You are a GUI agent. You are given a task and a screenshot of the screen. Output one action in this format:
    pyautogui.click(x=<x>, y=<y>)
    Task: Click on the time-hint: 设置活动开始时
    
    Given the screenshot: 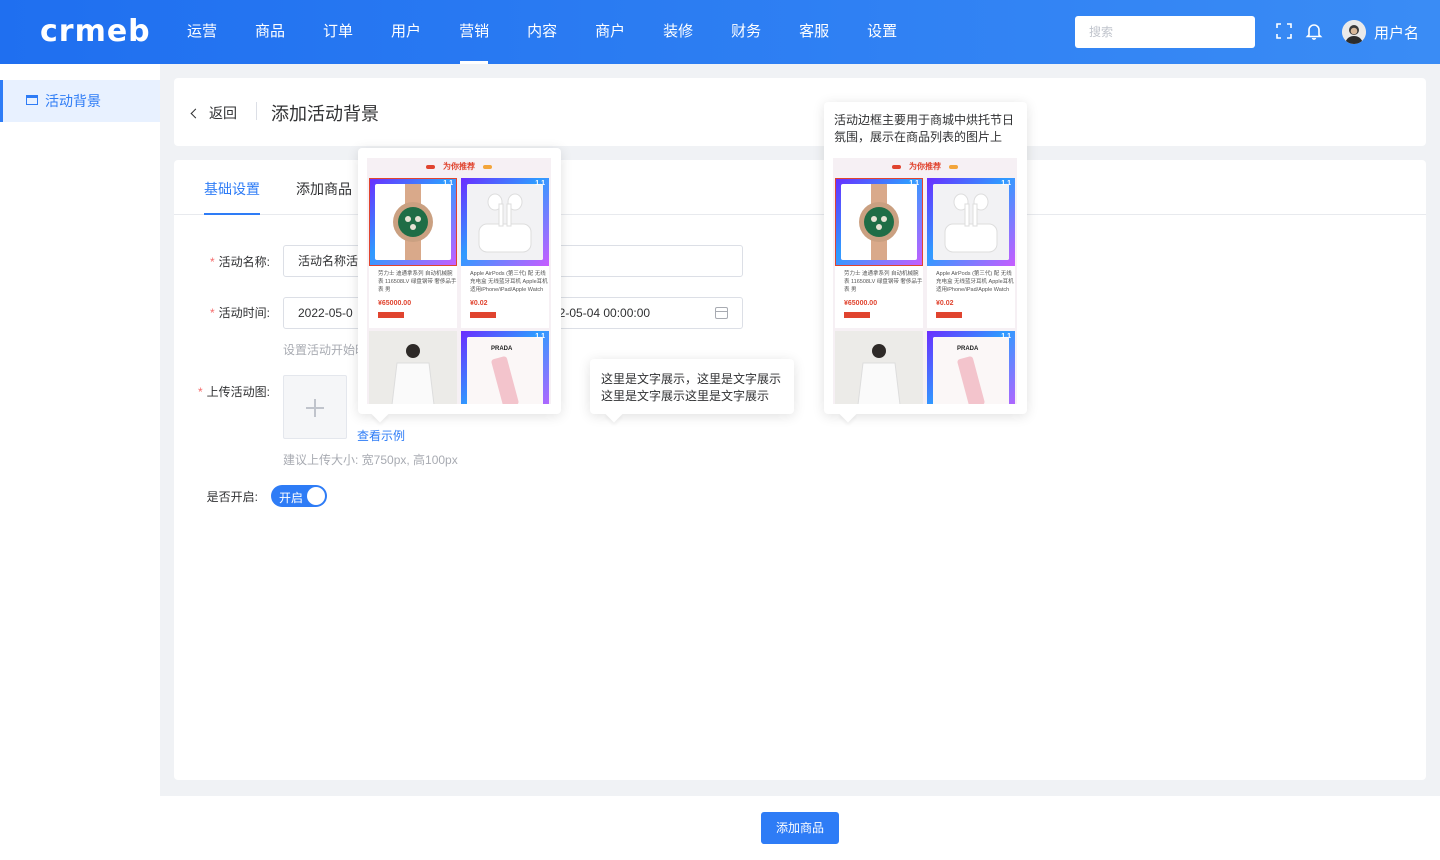 What is the action you would take?
    pyautogui.click(x=325, y=350)
    